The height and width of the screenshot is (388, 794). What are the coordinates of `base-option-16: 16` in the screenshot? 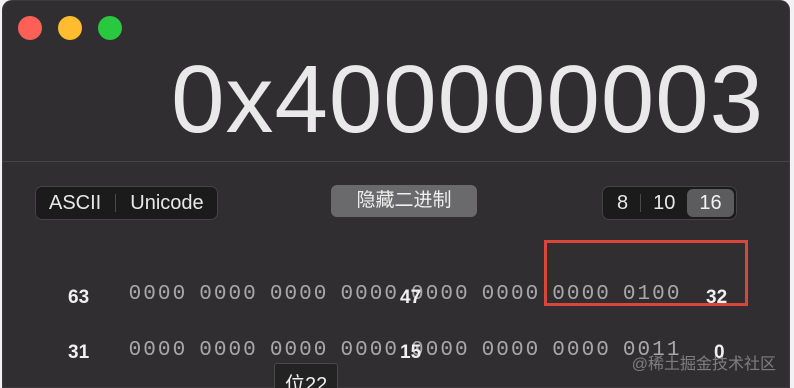 It's located at (710, 203).